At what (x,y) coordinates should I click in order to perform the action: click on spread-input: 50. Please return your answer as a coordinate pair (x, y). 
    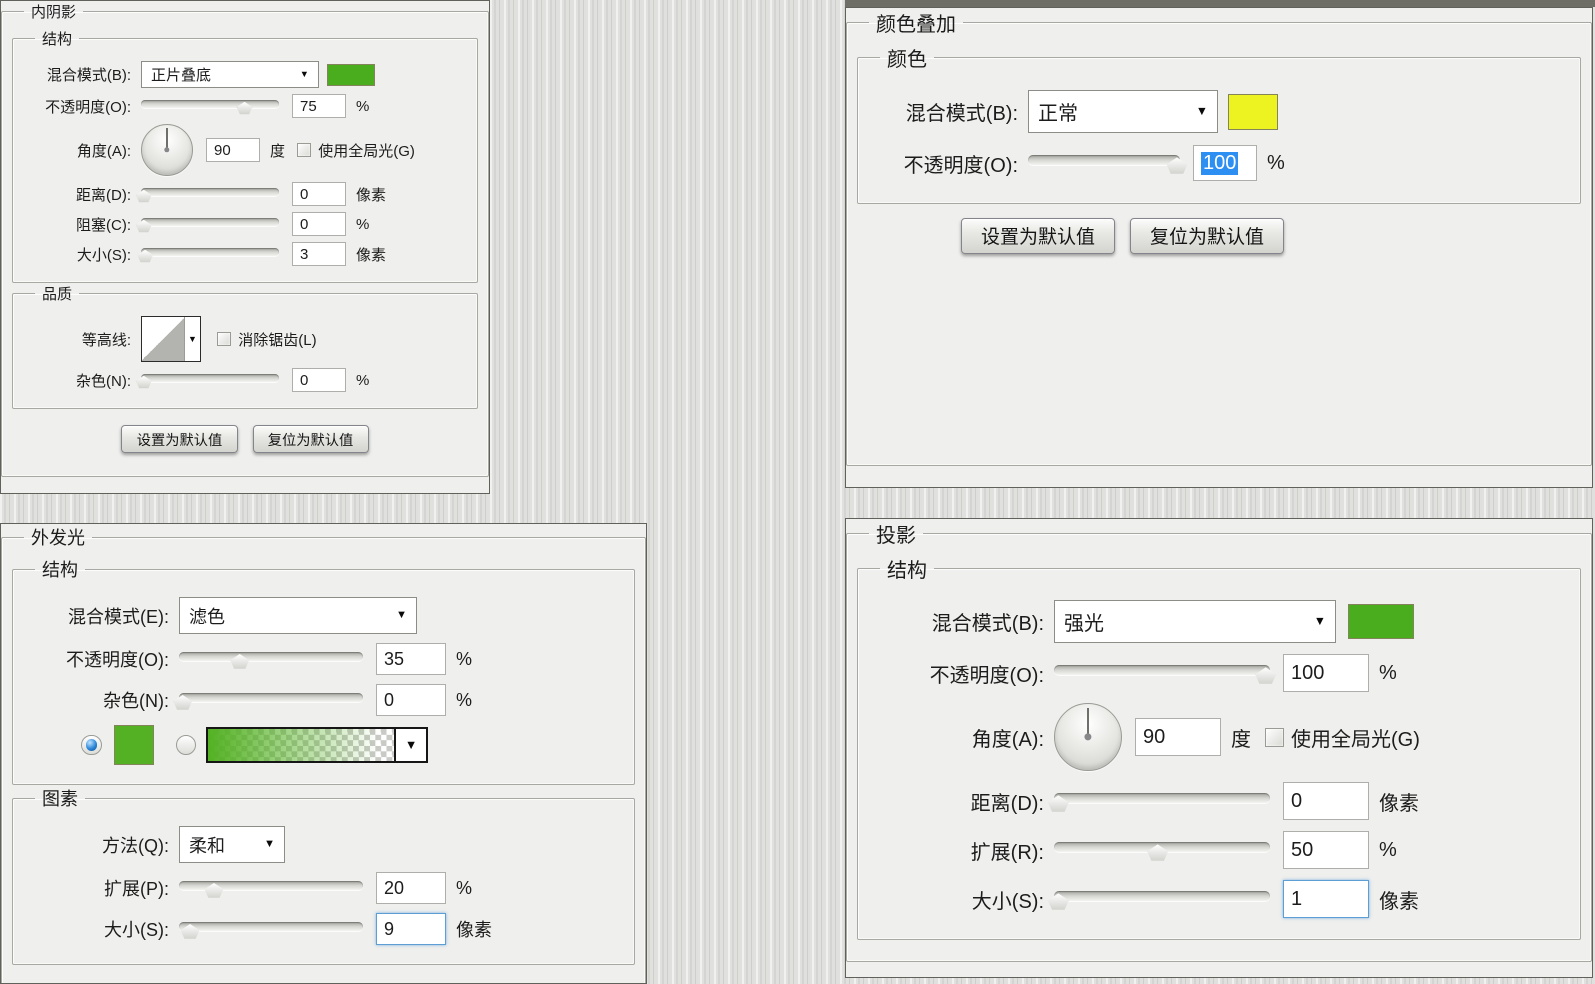
    Looking at the image, I should click on (1326, 850).